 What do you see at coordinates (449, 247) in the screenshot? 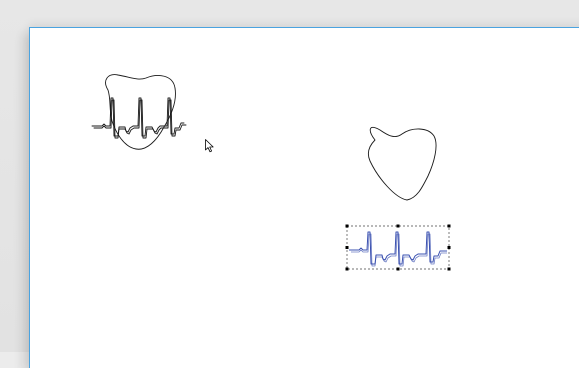
I see `selection-handle-middle-right` at bounding box center [449, 247].